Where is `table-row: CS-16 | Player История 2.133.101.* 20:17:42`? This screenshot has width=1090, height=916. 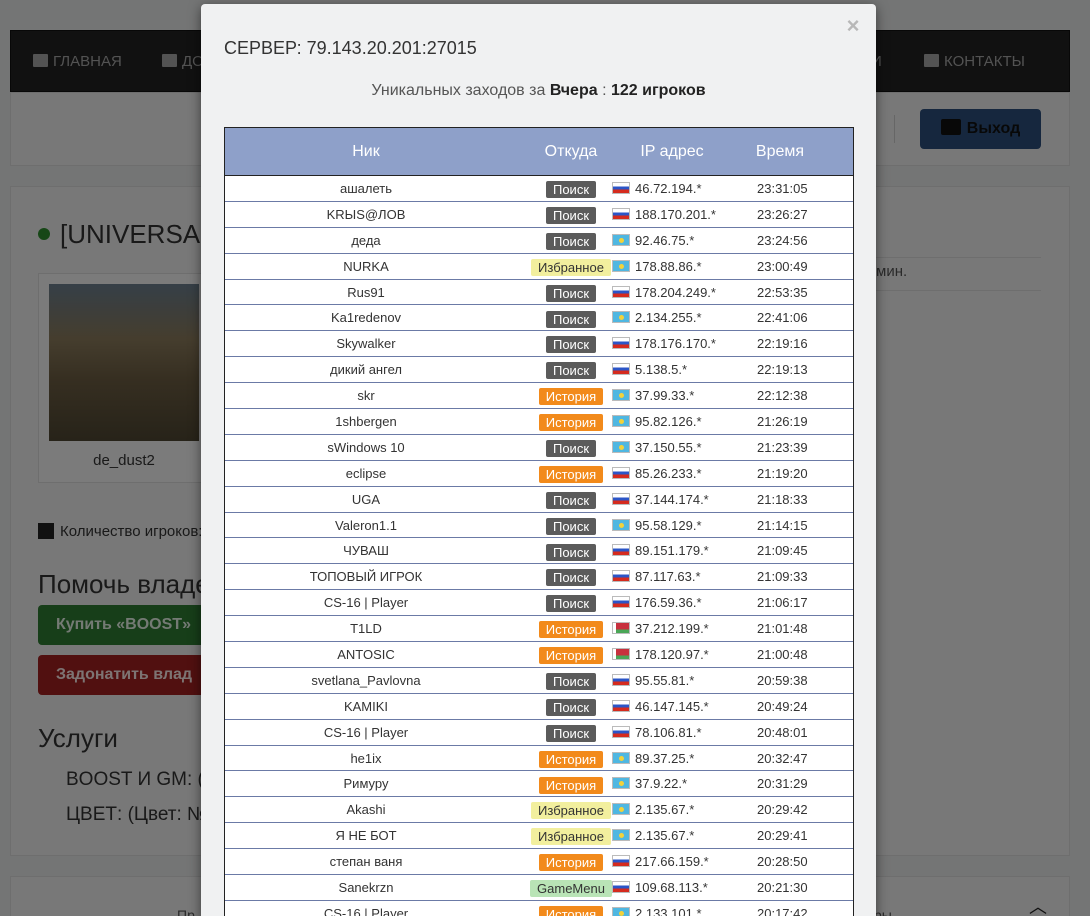
table-row: CS-16 | Player История 2.133.101.* 20:17:42 is located at coordinates (539, 908).